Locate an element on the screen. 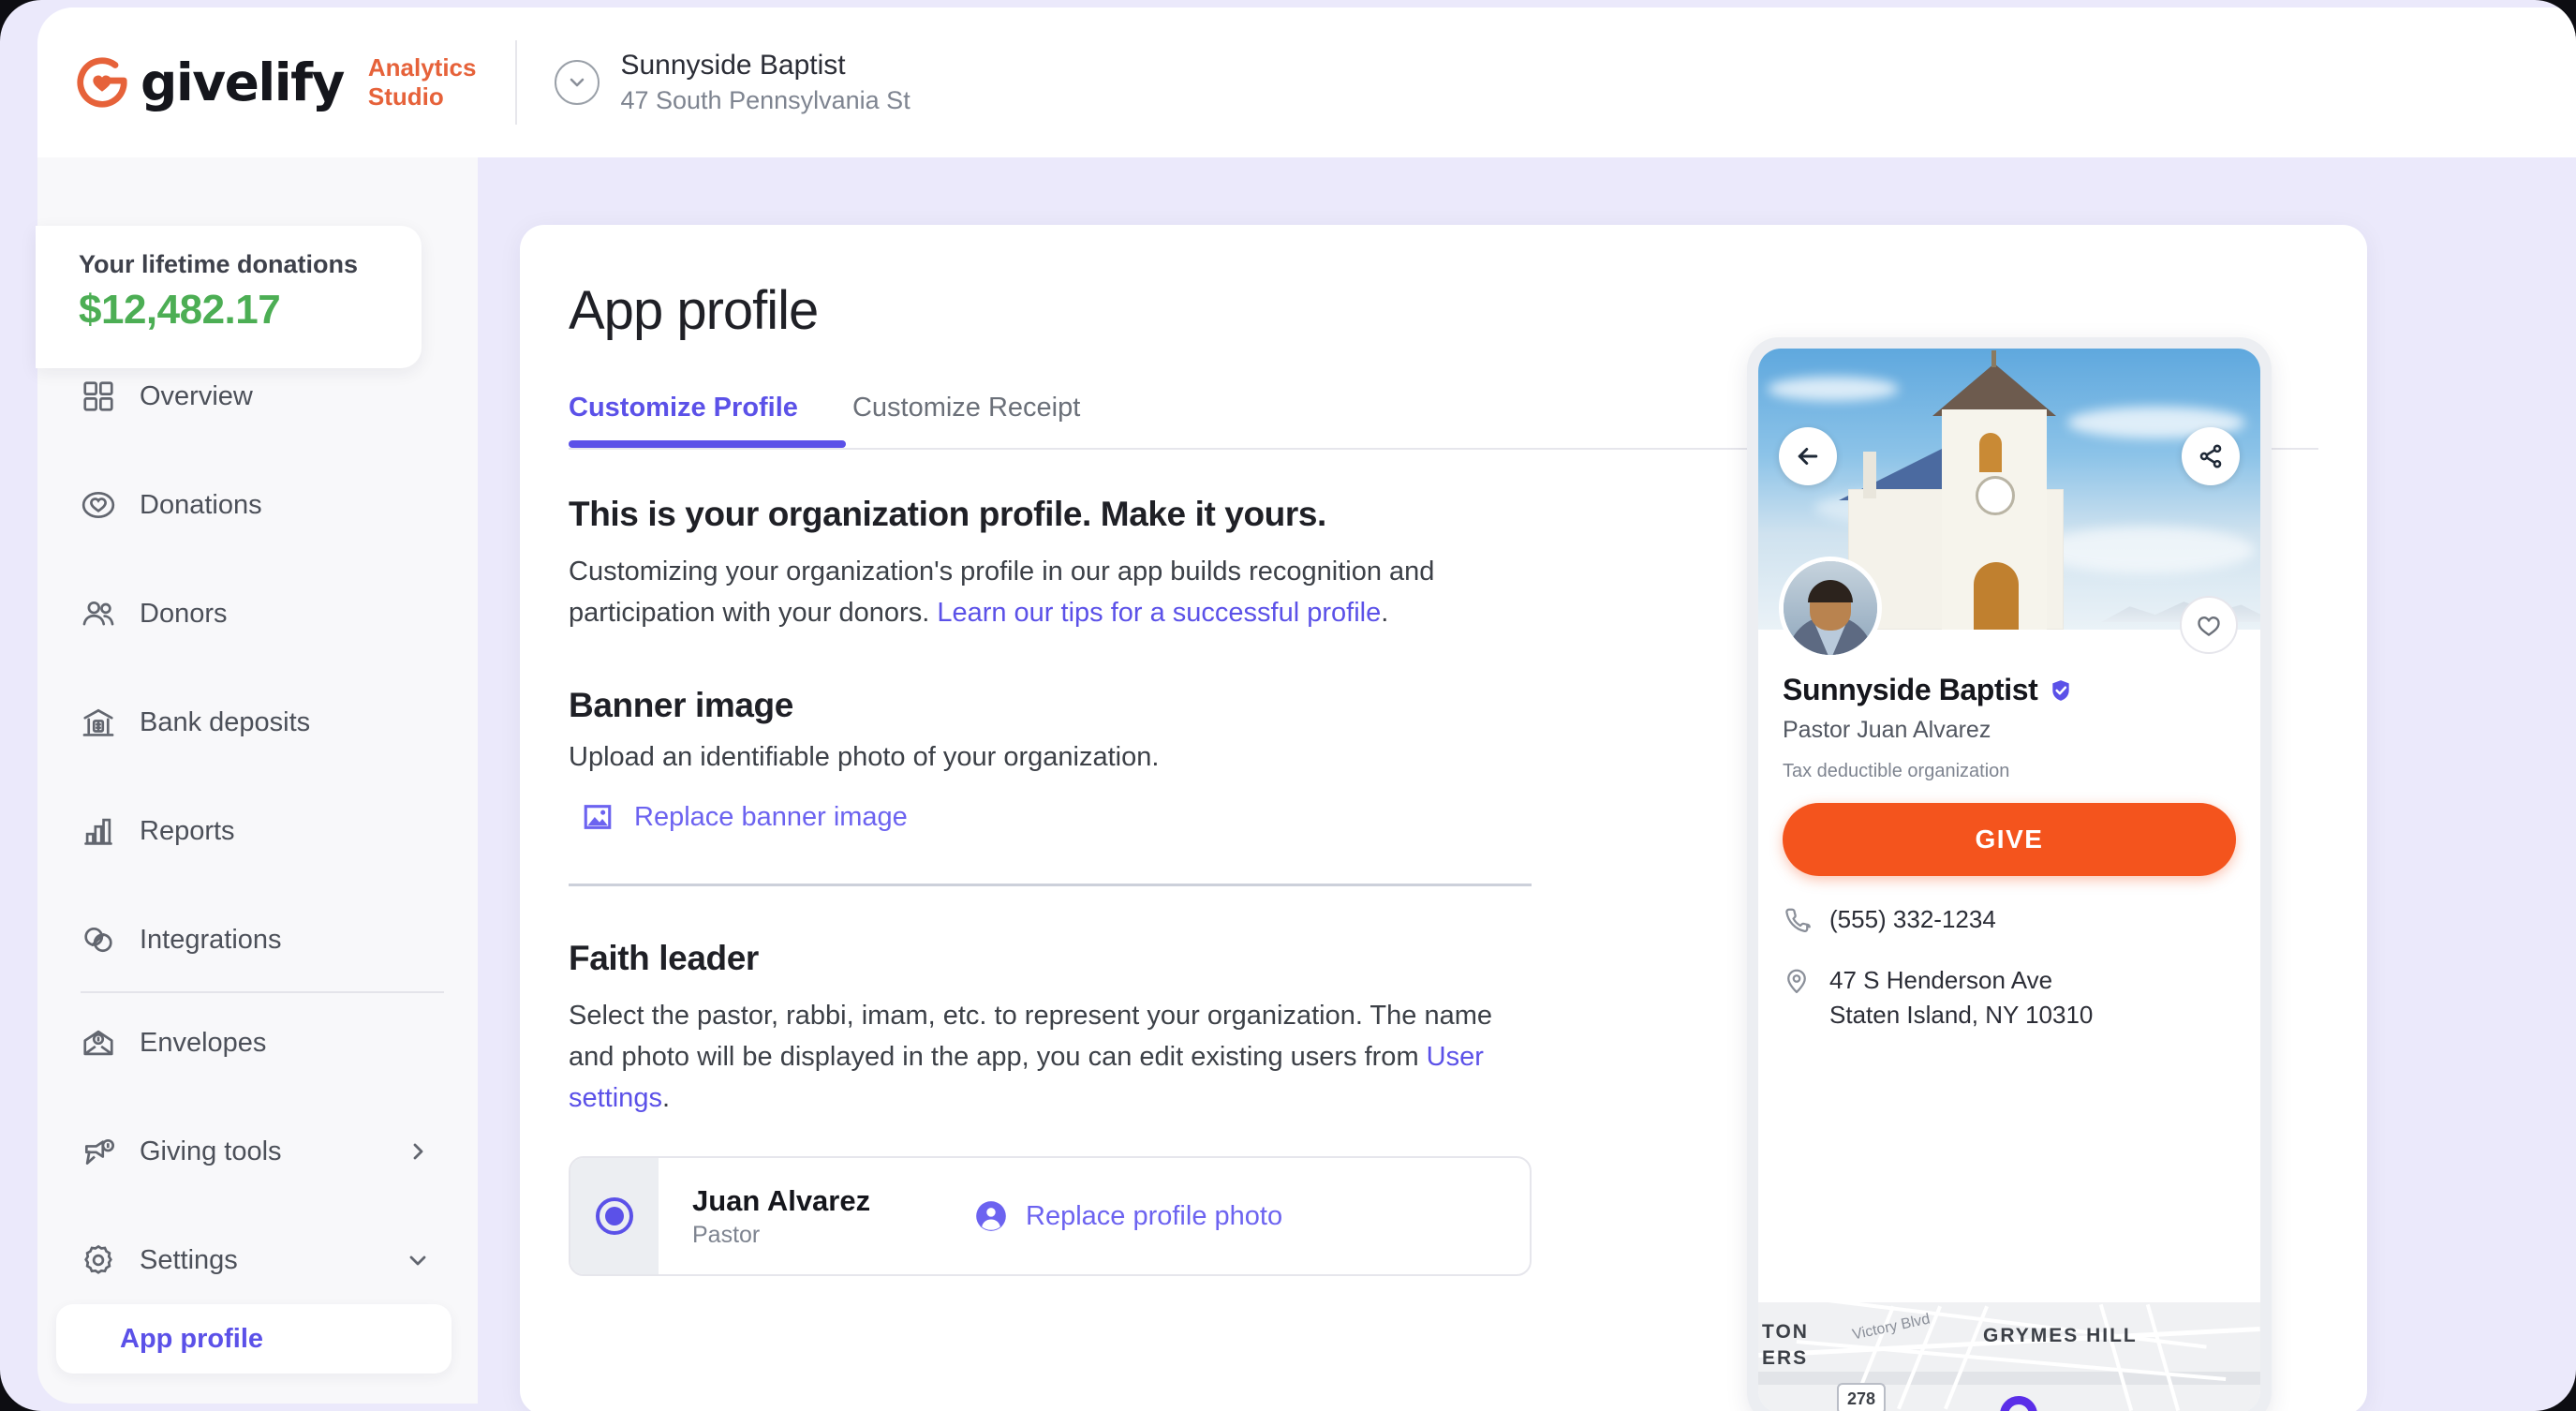  faith-leader-info: Juan Alvarez Pastor is located at coordinates (832, 1216).